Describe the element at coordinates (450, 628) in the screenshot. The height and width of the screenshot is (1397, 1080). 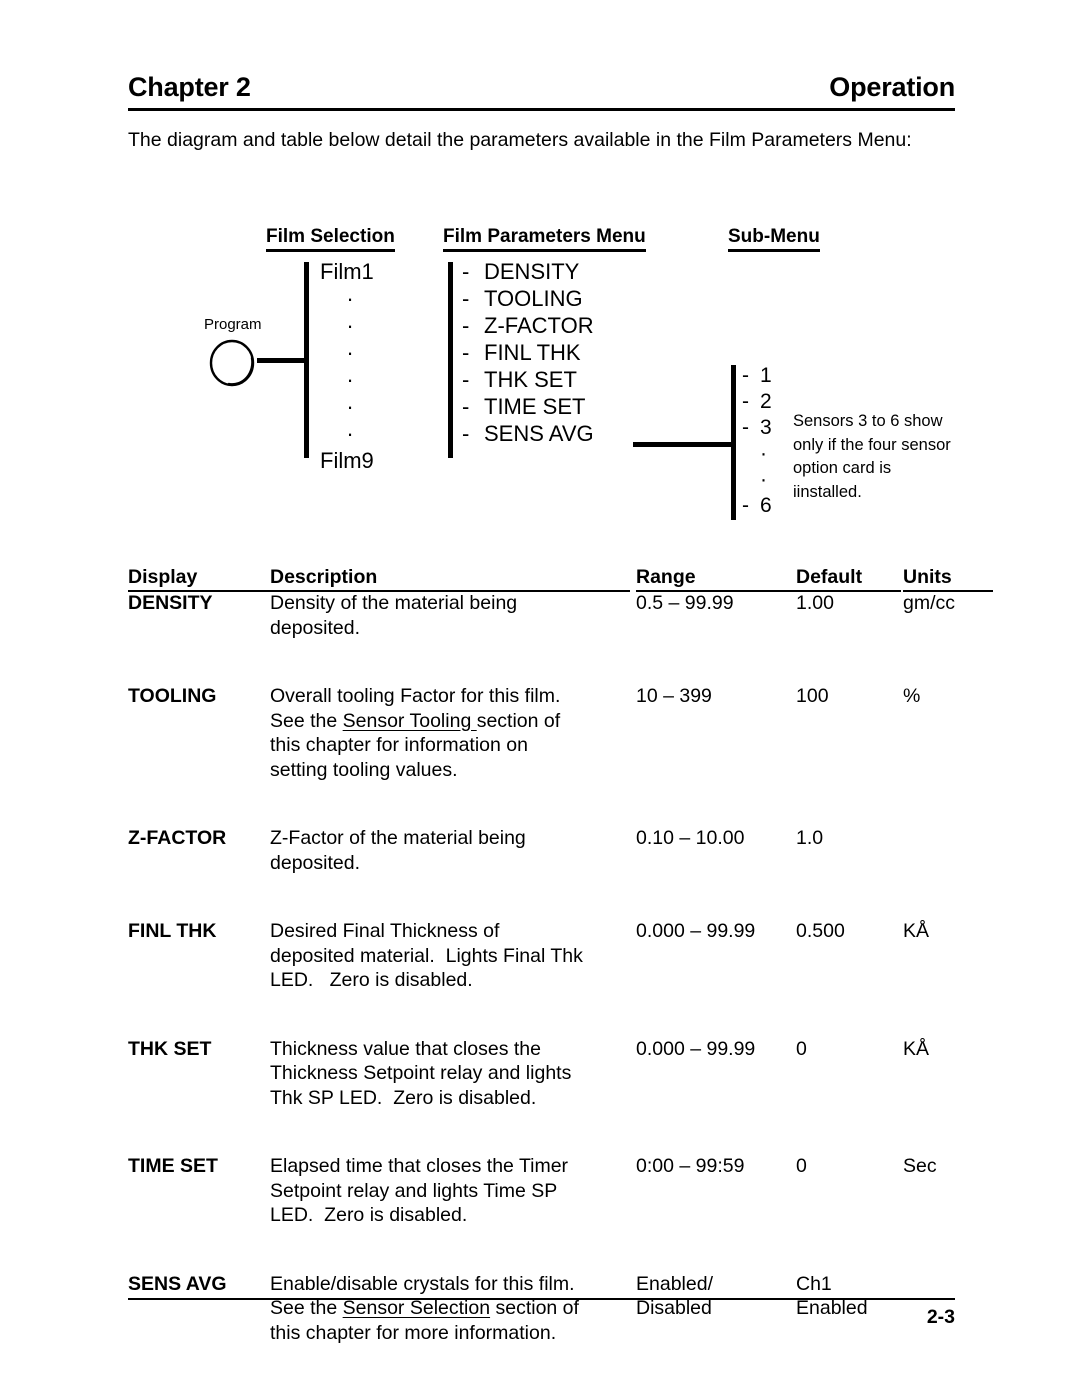
I see `description-line: deposited.` at that location.